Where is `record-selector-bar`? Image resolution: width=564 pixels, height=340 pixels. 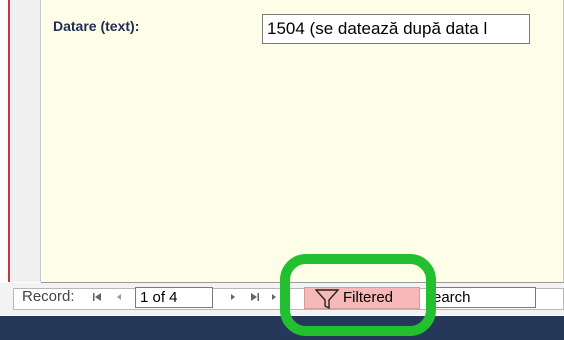
record-selector-bar is located at coordinates (25, 141).